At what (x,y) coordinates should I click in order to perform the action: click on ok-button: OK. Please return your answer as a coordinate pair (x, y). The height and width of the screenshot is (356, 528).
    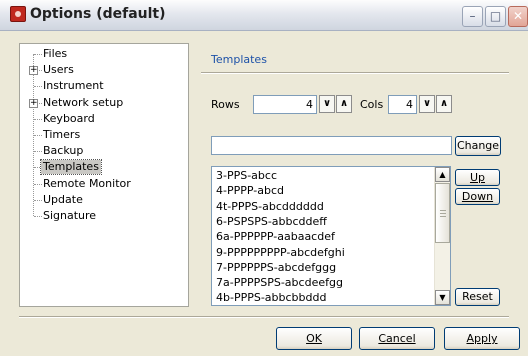
    Looking at the image, I should click on (314, 338).